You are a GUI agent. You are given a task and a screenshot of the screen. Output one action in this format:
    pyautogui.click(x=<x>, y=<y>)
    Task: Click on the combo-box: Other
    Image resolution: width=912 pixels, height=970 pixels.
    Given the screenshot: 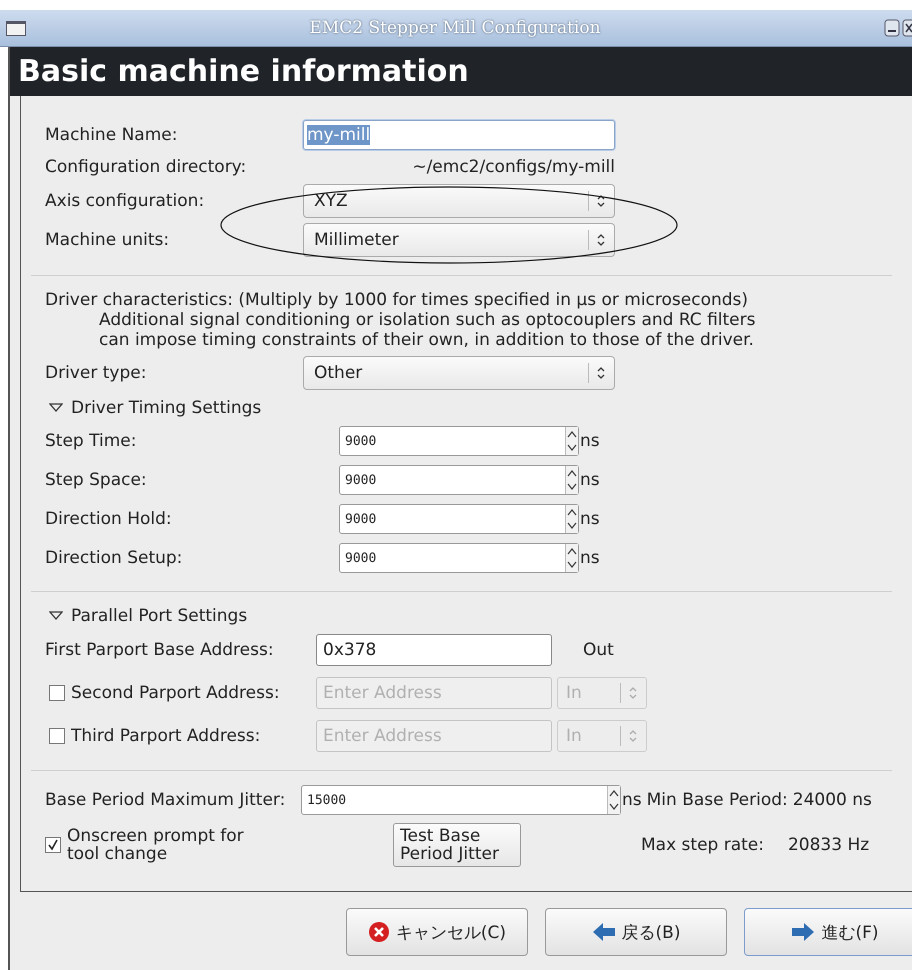 What is the action you would take?
    pyautogui.click(x=459, y=373)
    